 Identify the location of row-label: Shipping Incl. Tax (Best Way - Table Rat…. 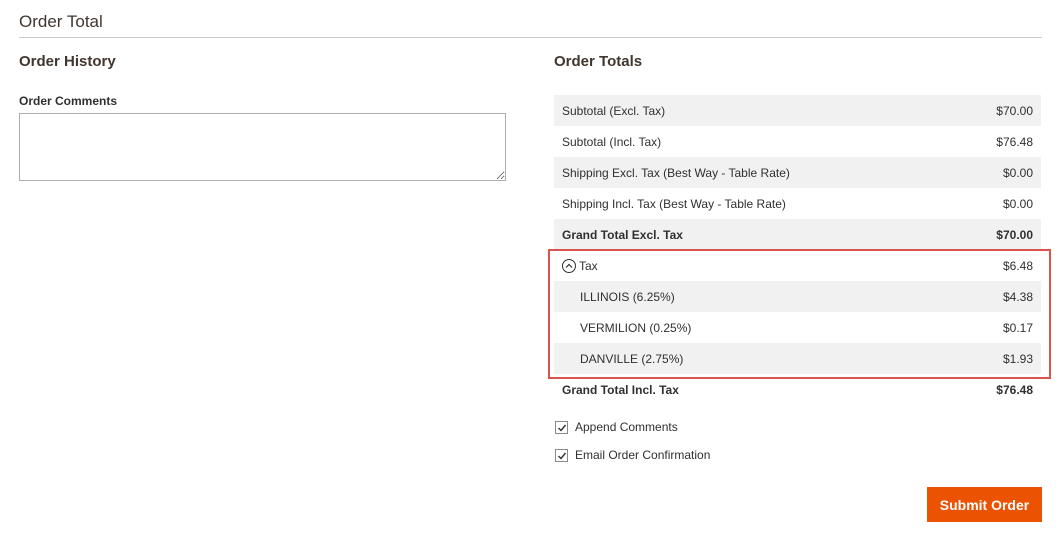
(674, 204).